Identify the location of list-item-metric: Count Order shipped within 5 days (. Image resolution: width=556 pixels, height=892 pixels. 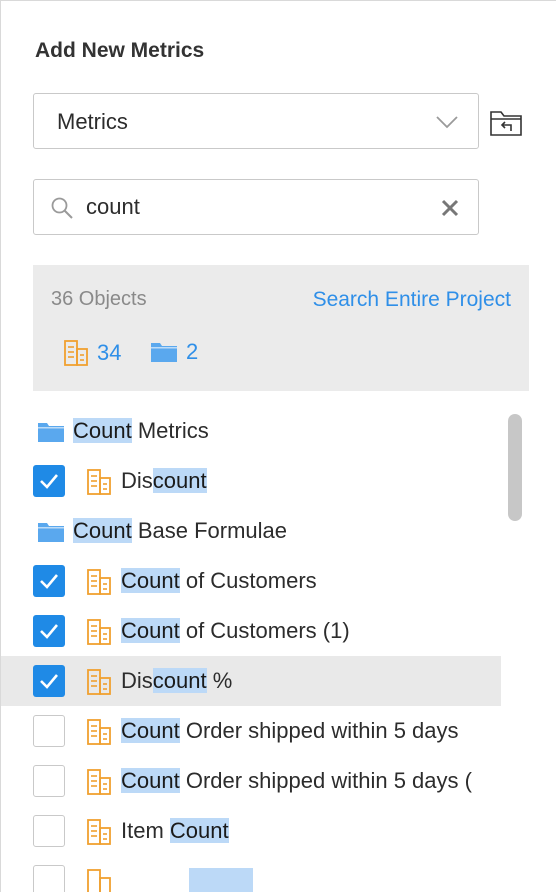
(251, 781).